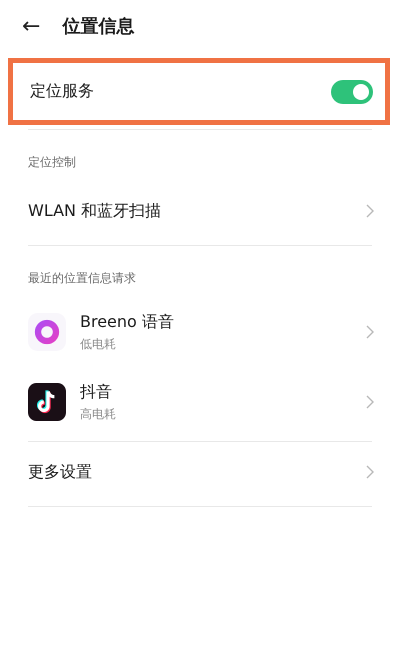 The width and height of the screenshot is (400, 654). Describe the element at coordinates (200, 402) in the screenshot. I see `app-list-item: 抖音 高电耗` at that location.